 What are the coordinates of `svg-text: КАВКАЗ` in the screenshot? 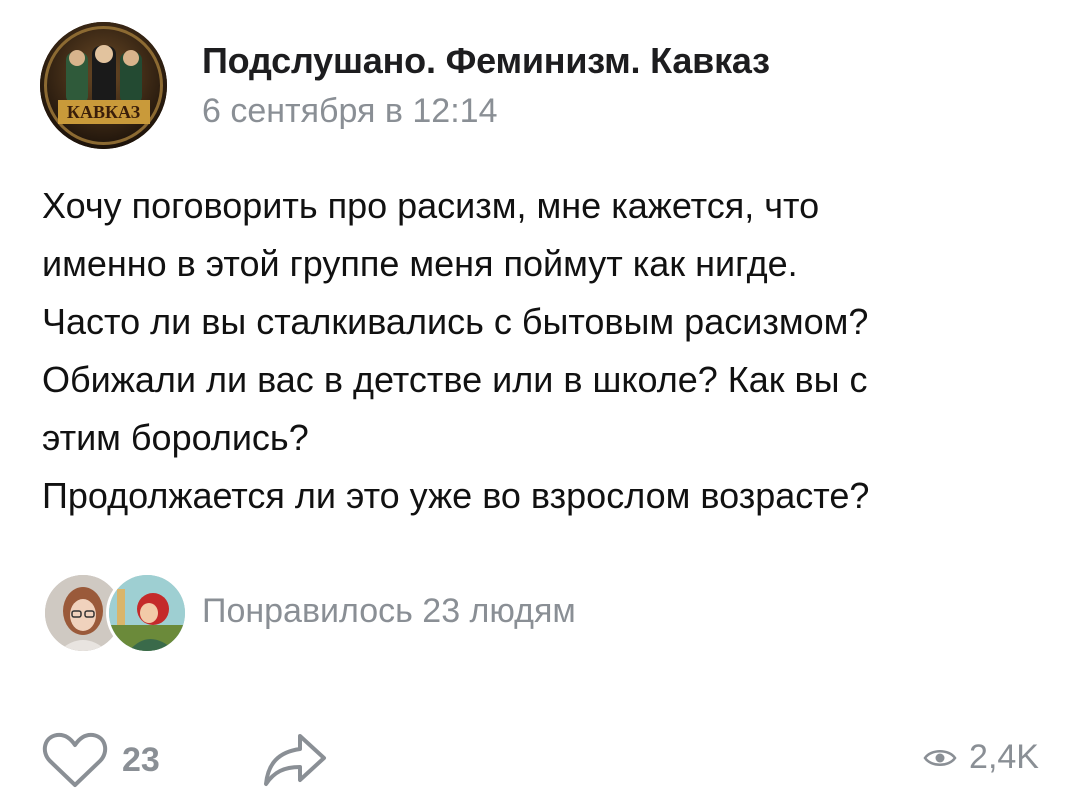 It's located at (104, 112).